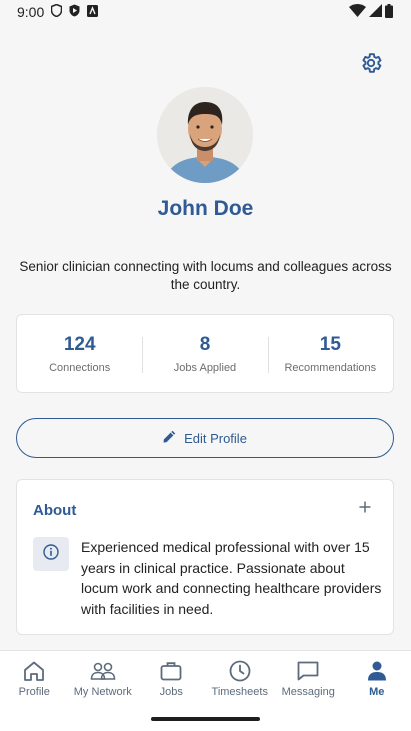  I want to click on gear-icon, so click(371, 65).